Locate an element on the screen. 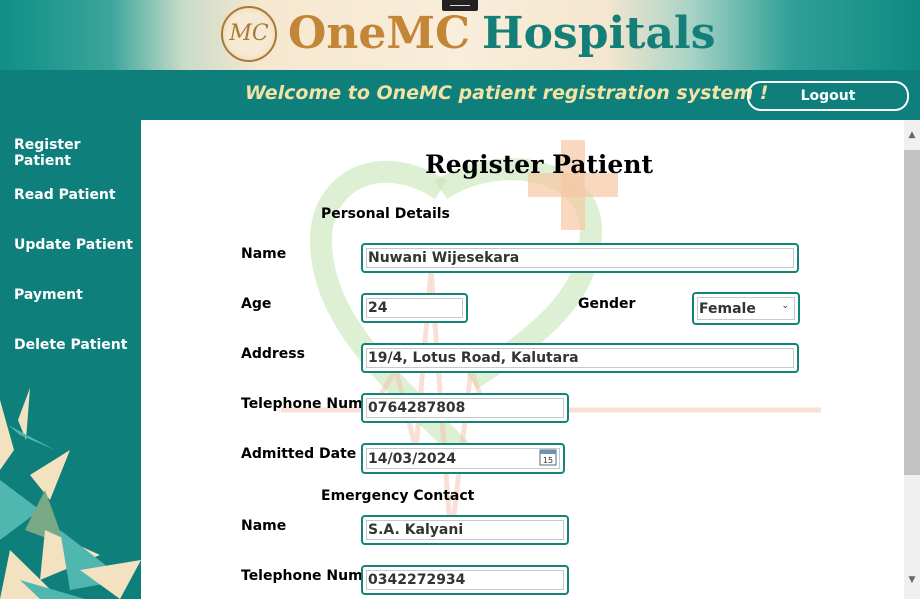  chevron-down-icon: ⌄ is located at coordinates (785, 306).